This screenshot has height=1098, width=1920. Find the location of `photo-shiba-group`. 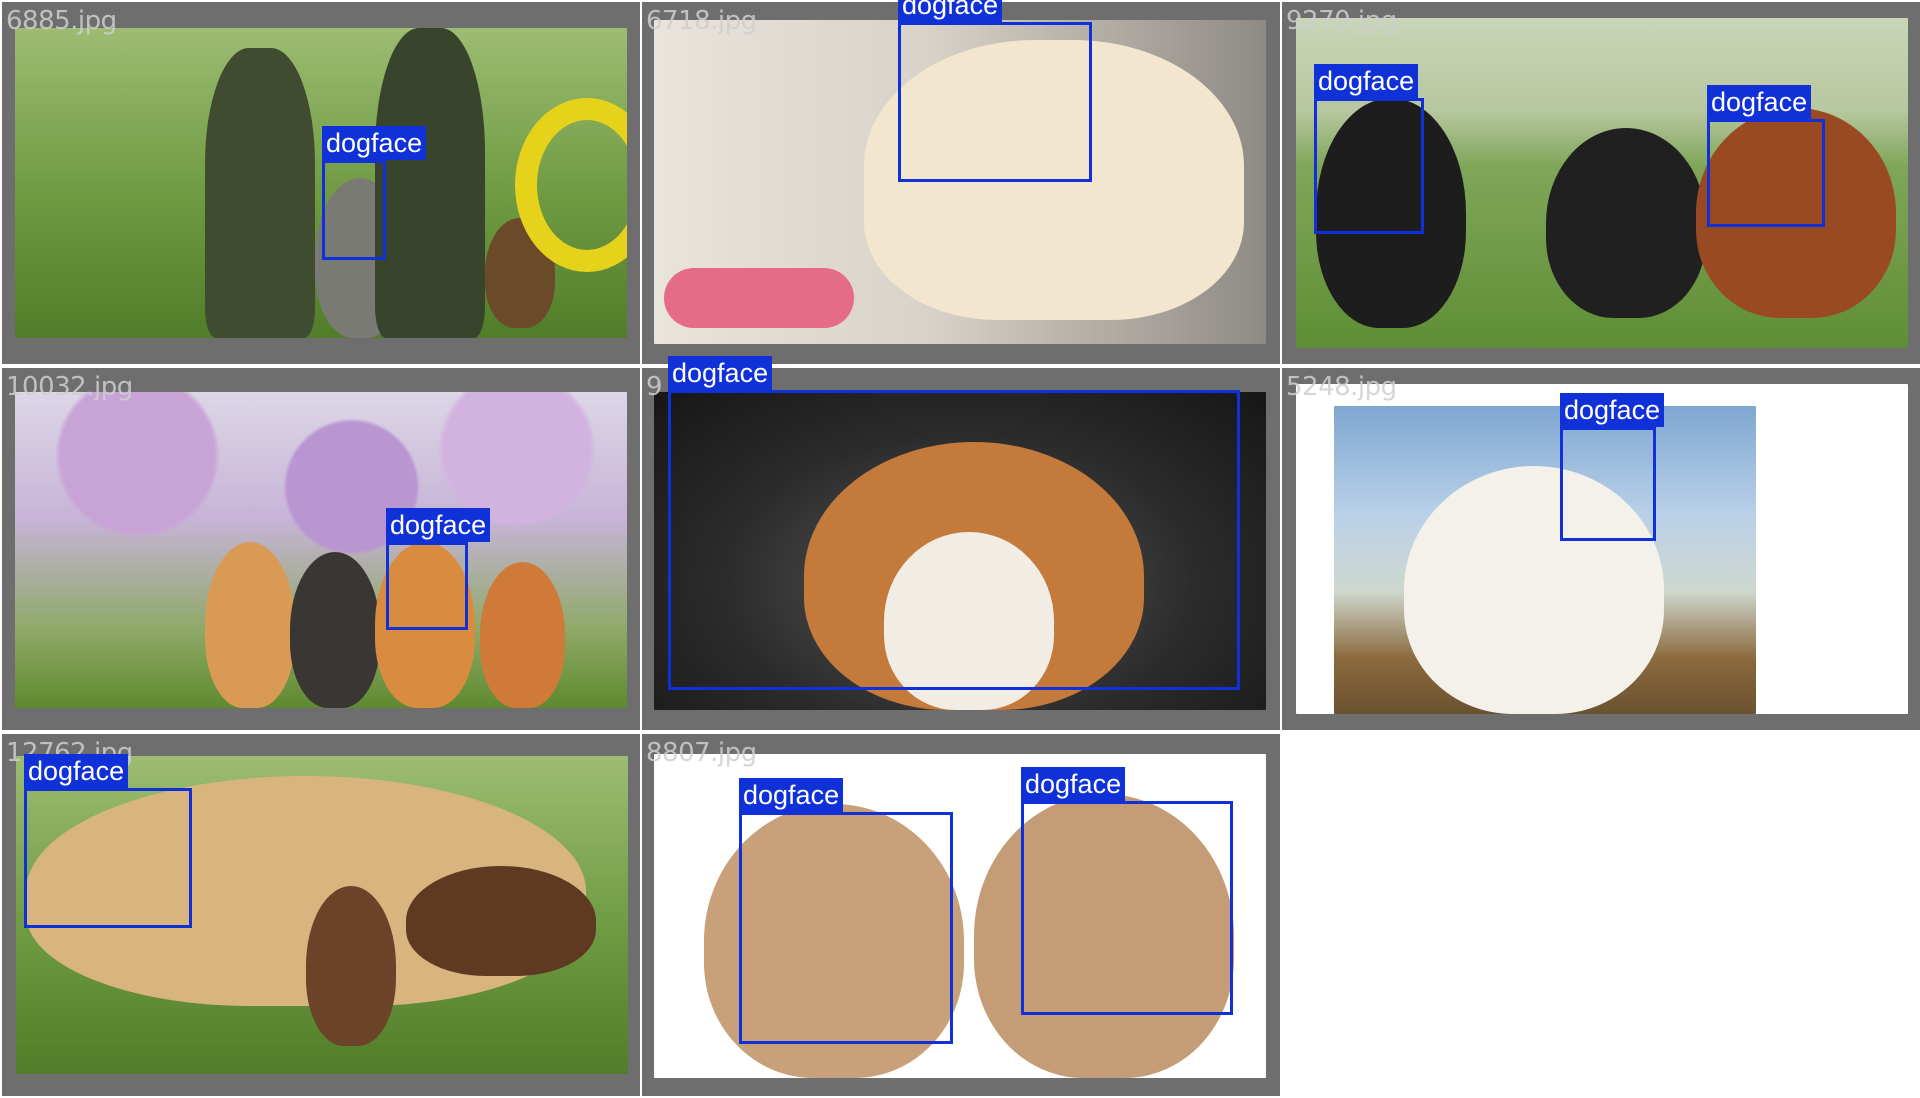

photo-shiba-group is located at coordinates (321, 550).